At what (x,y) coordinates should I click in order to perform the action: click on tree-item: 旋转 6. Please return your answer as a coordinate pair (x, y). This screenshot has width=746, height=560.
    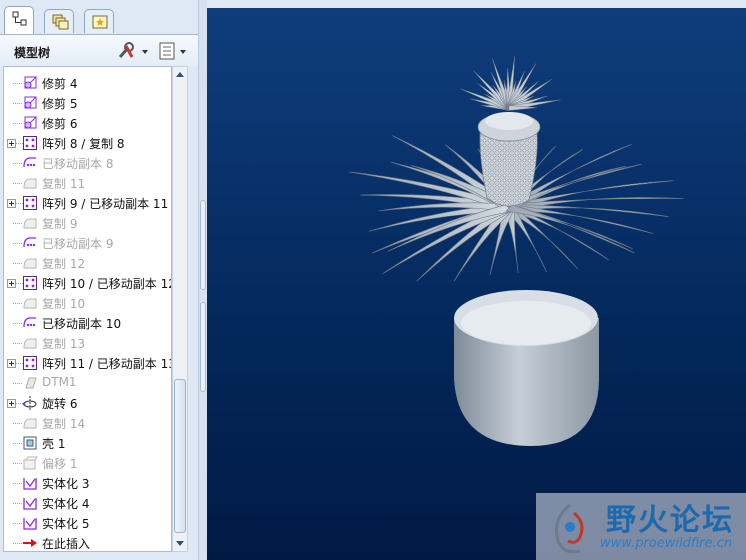
    Looking at the image, I should click on (87, 403).